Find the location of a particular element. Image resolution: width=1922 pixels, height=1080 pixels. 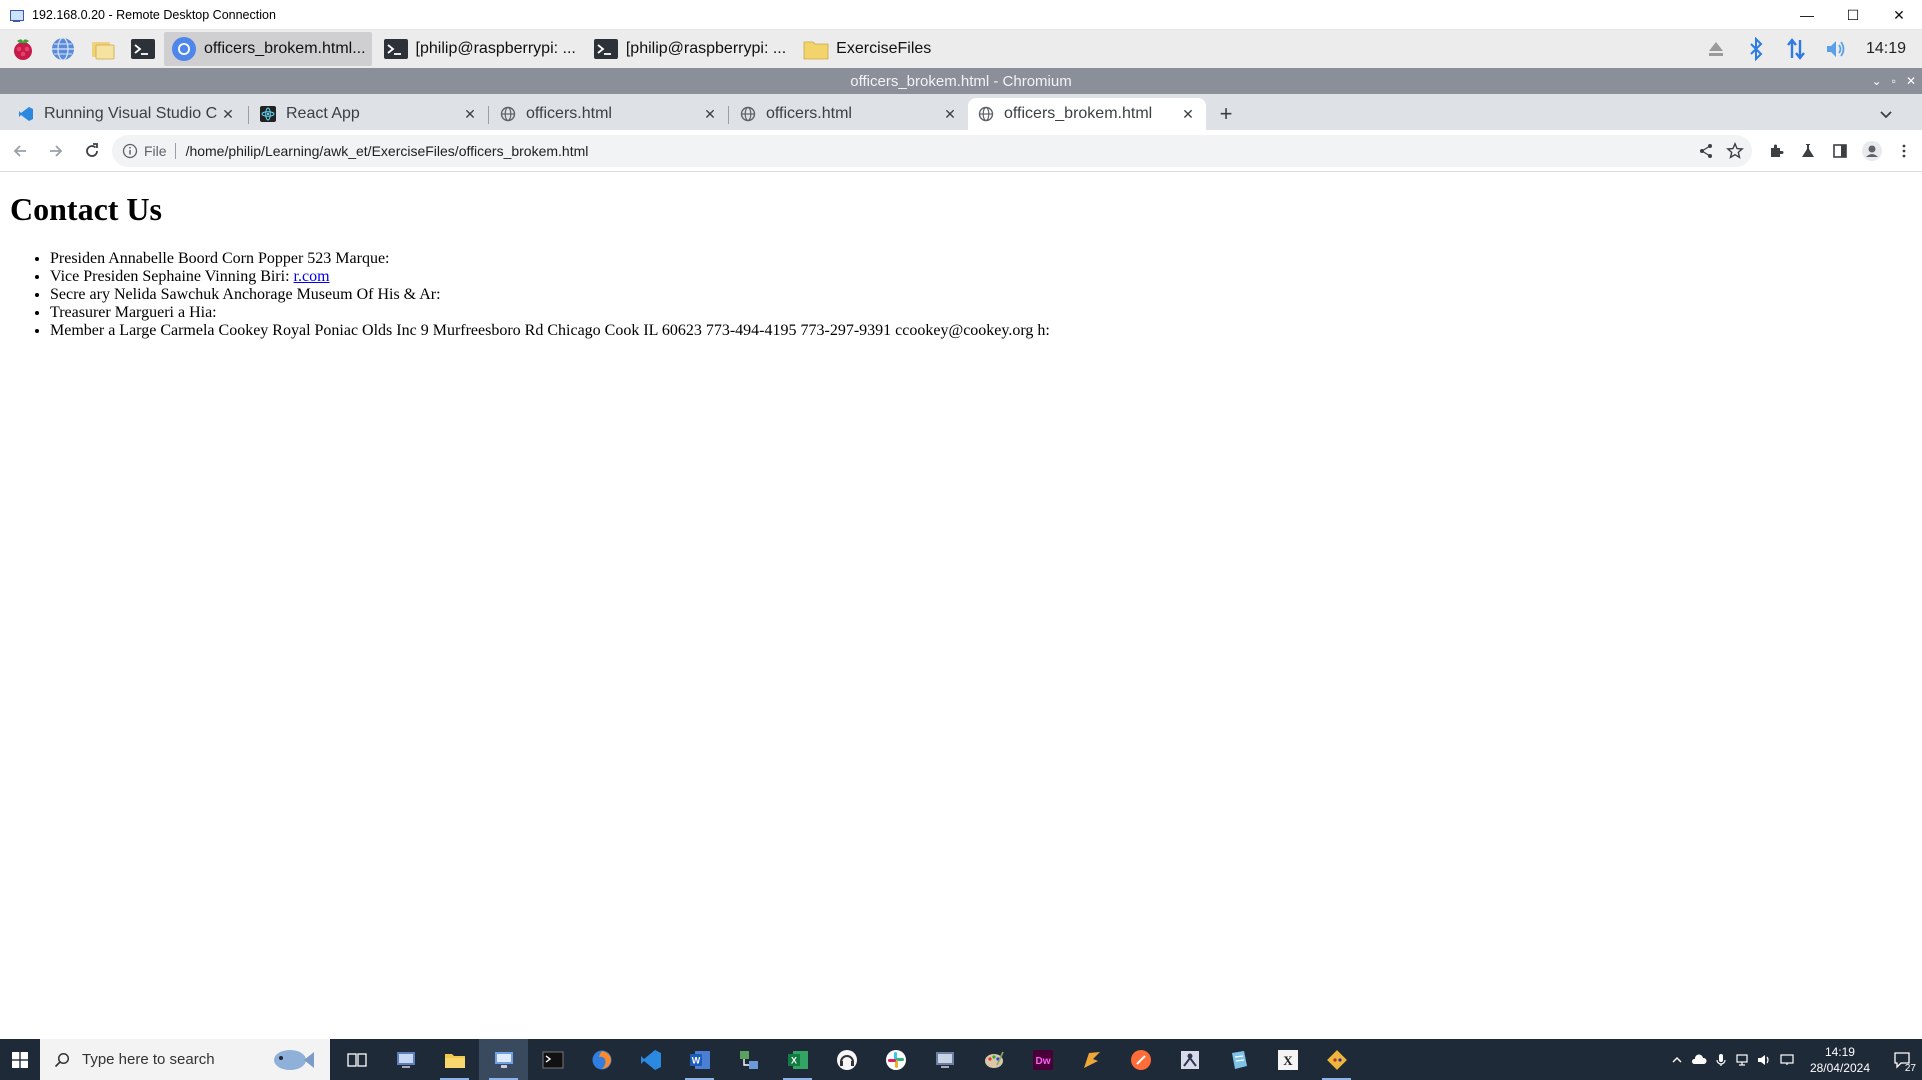

maximize-button: ☐ is located at coordinates (1853, 15).